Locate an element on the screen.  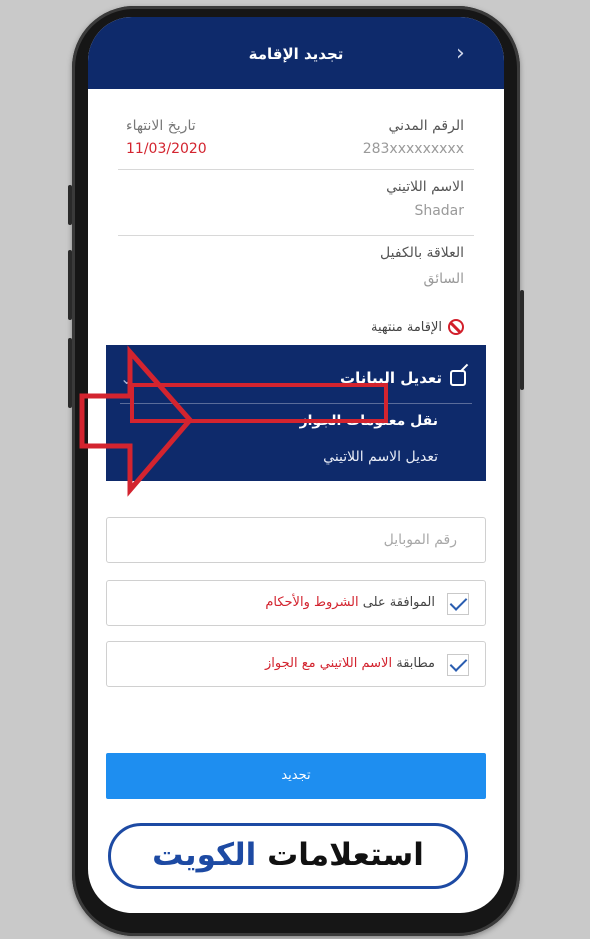
watermark-logo: استعلامات الكويت is located at coordinates (288, 856).